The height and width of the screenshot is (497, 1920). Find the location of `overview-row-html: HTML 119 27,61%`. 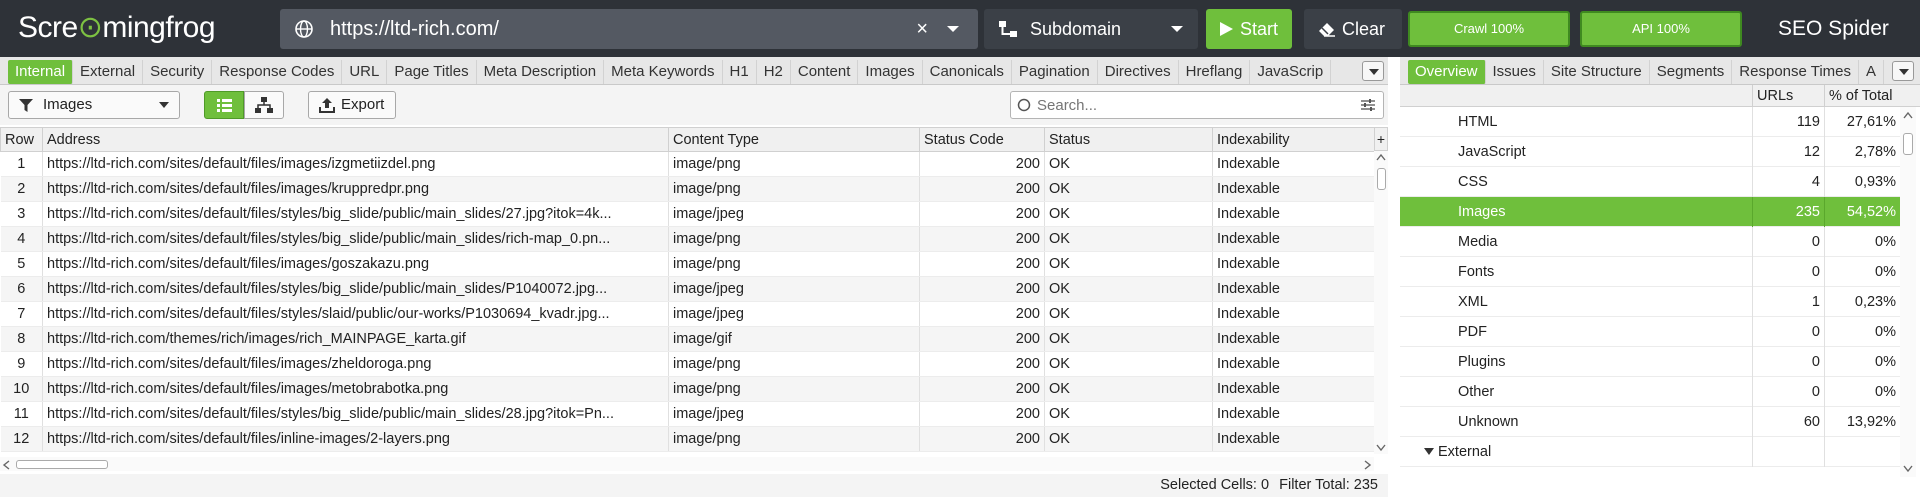

overview-row-html: HTML 119 27,61% is located at coordinates (1650, 122).